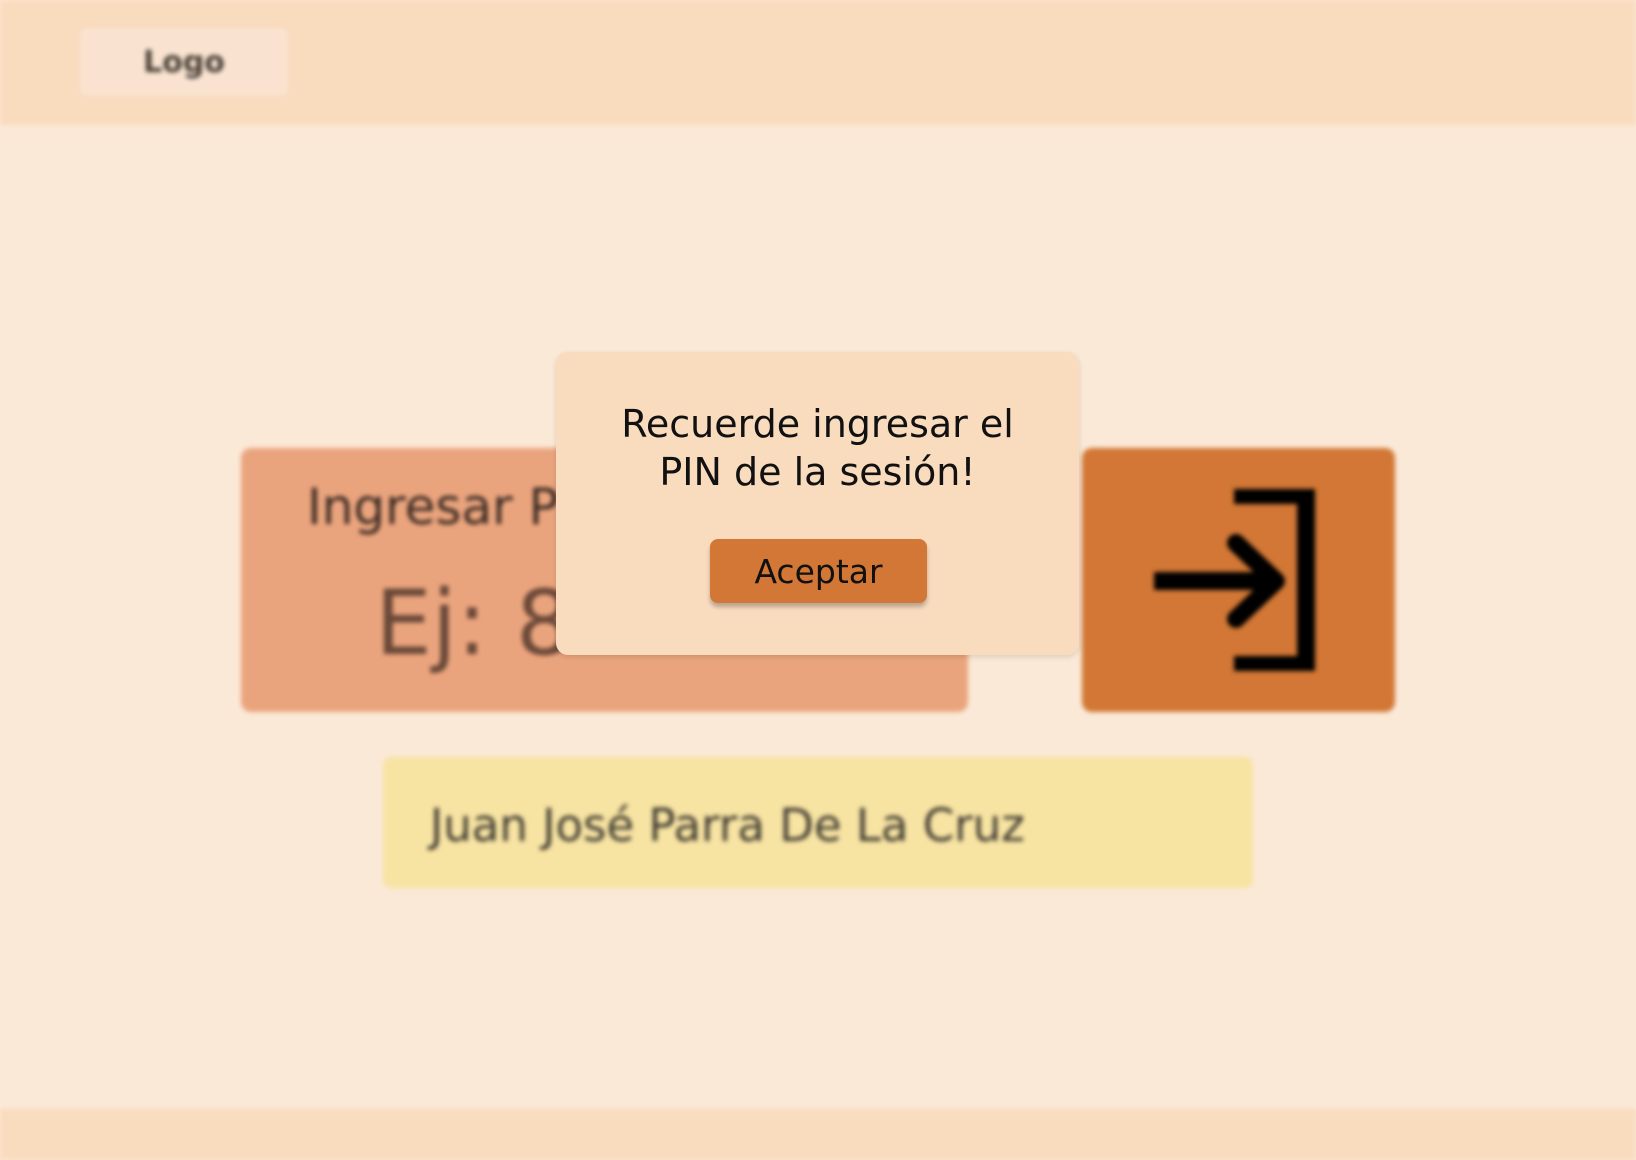 The height and width of the screenshot is (1160, 1636). Describe the element at coordinates (817, 424) in the screenshot. I see `dialog-message-line-1: Recuerde ingresar el` at that location.